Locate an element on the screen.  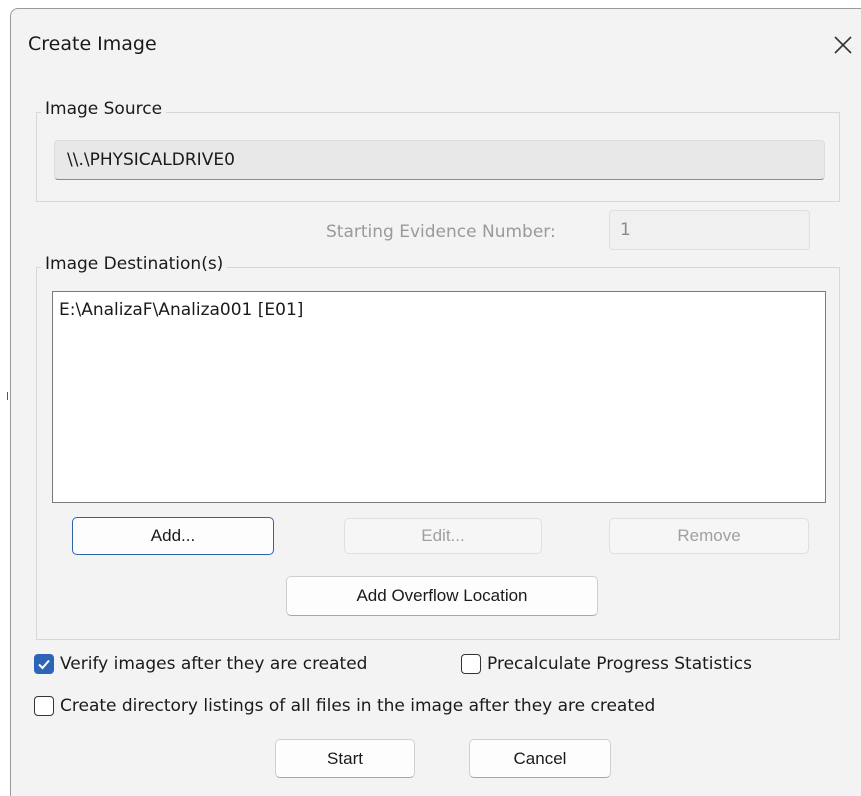
verify-images-label: Verify images after they are created is located at coordinates (214, 664).